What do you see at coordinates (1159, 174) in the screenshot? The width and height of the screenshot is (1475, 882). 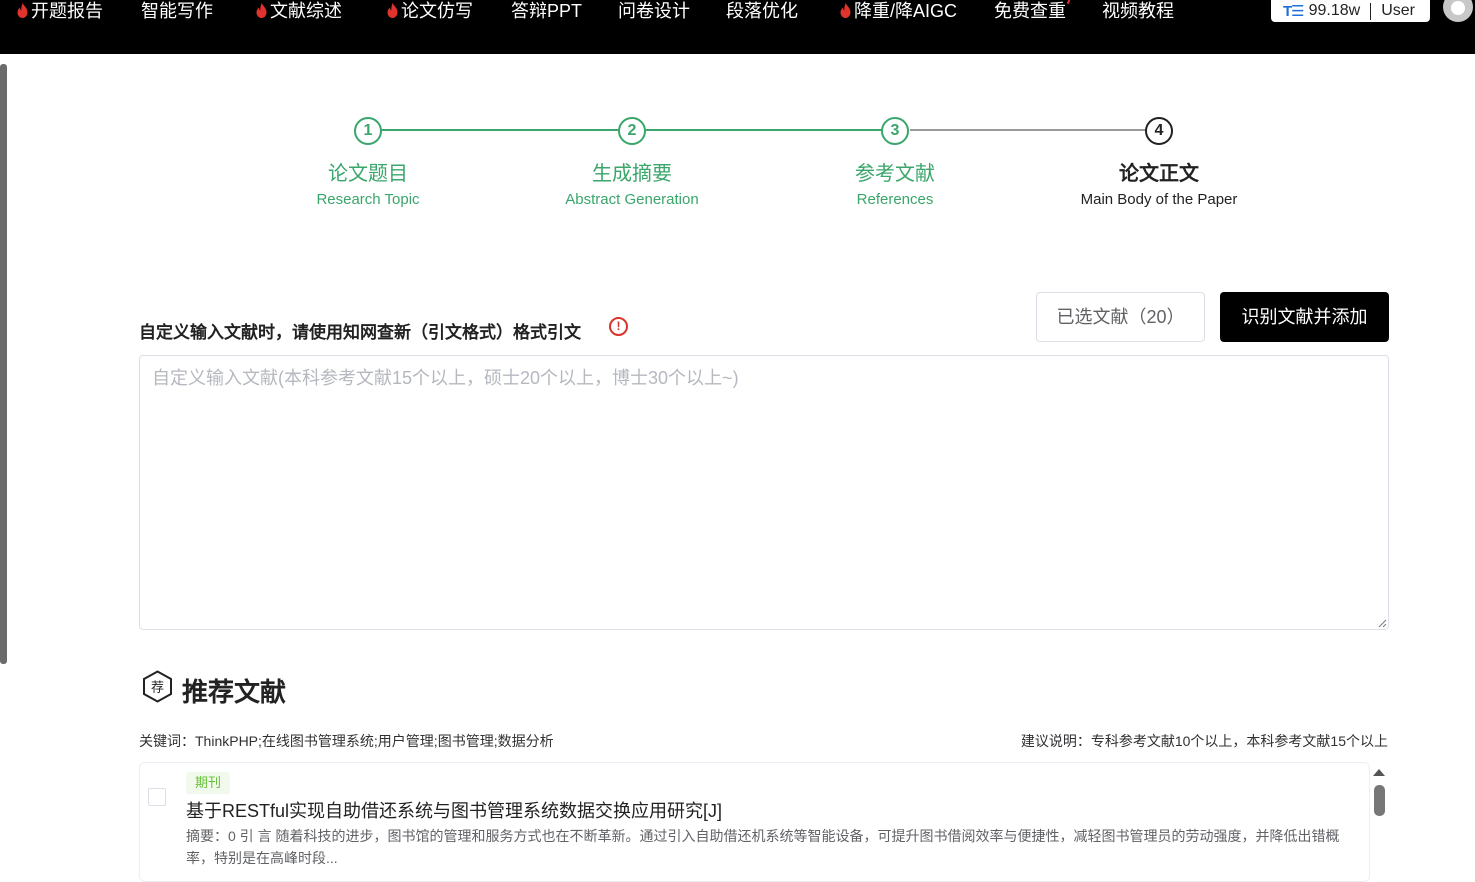 I see `step-4-title: 论文正文` at bounding box center [1159, 174].